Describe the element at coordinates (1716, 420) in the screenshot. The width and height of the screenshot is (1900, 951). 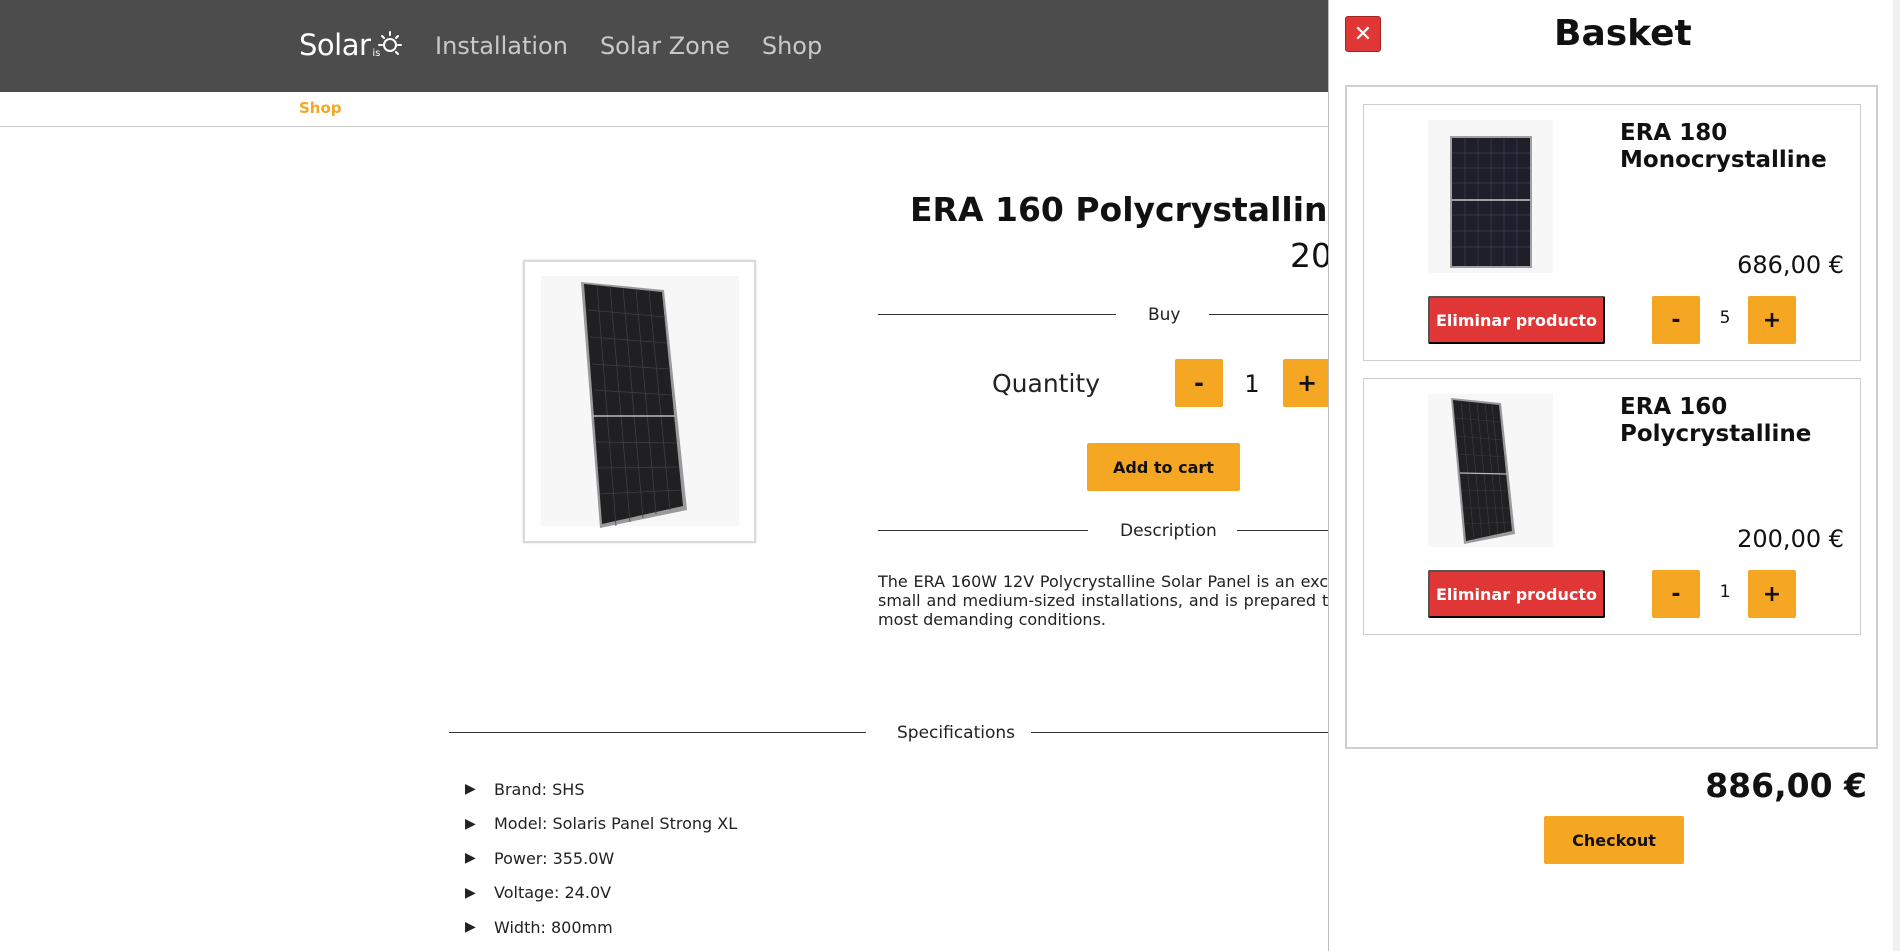
I see `cart-item-name: ERA 160 Polycrystalline` at that location.